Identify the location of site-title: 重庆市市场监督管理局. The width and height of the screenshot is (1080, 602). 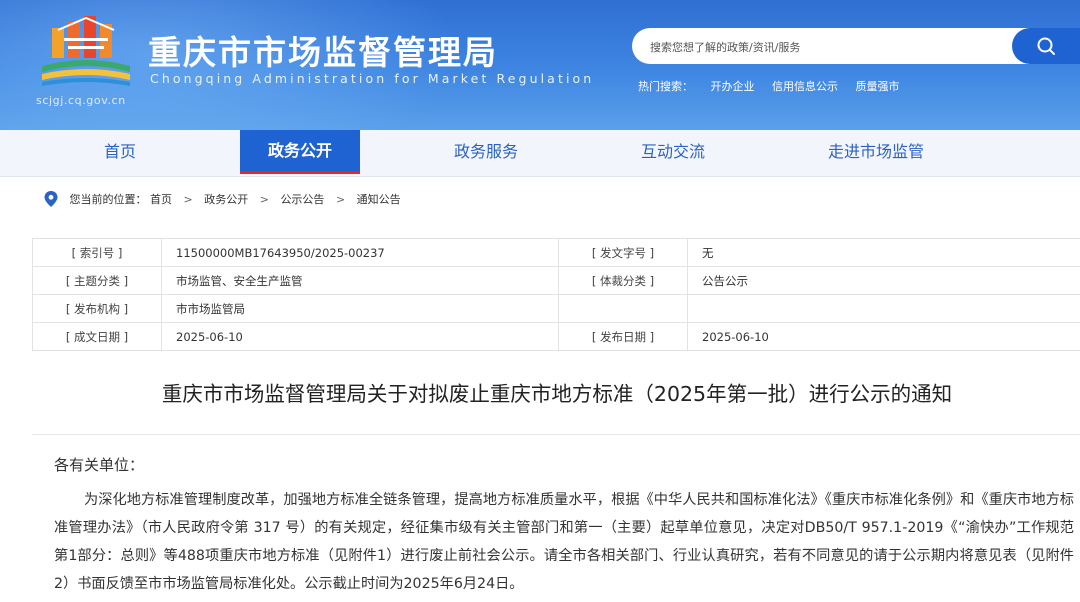
(323, 50).